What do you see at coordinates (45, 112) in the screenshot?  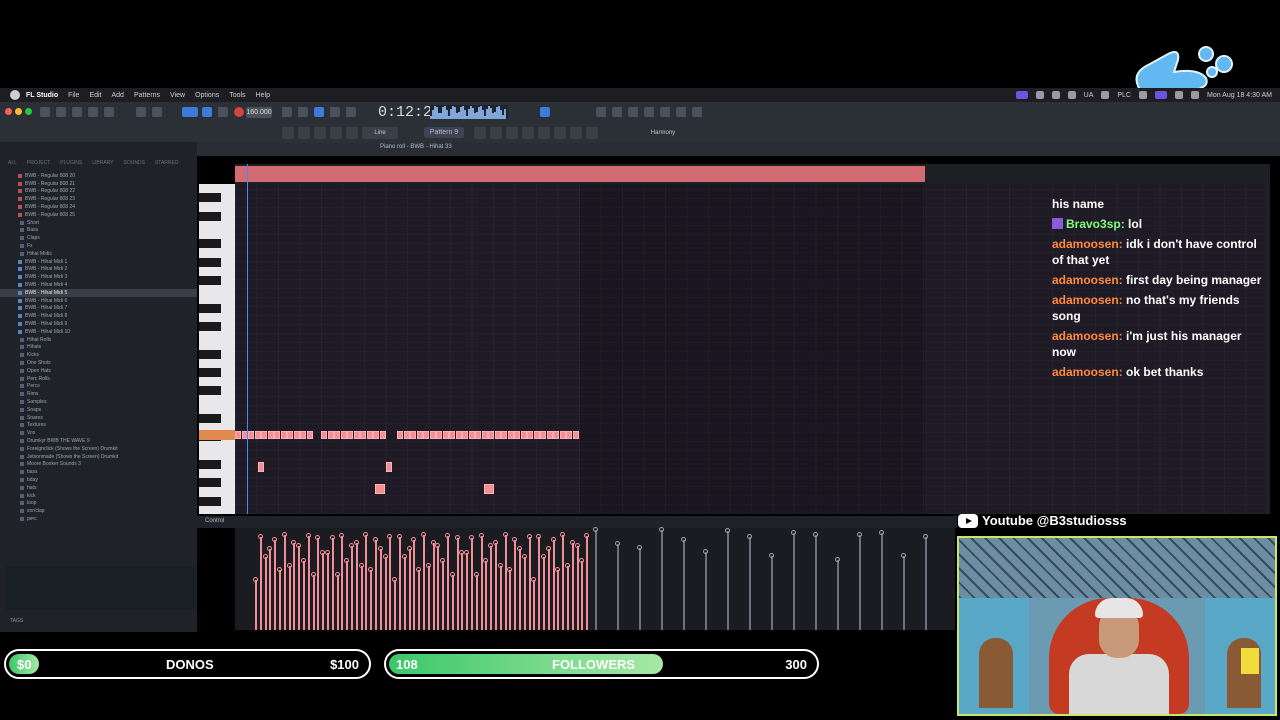 I see `cut-icon` at bounding box center [45, 112].